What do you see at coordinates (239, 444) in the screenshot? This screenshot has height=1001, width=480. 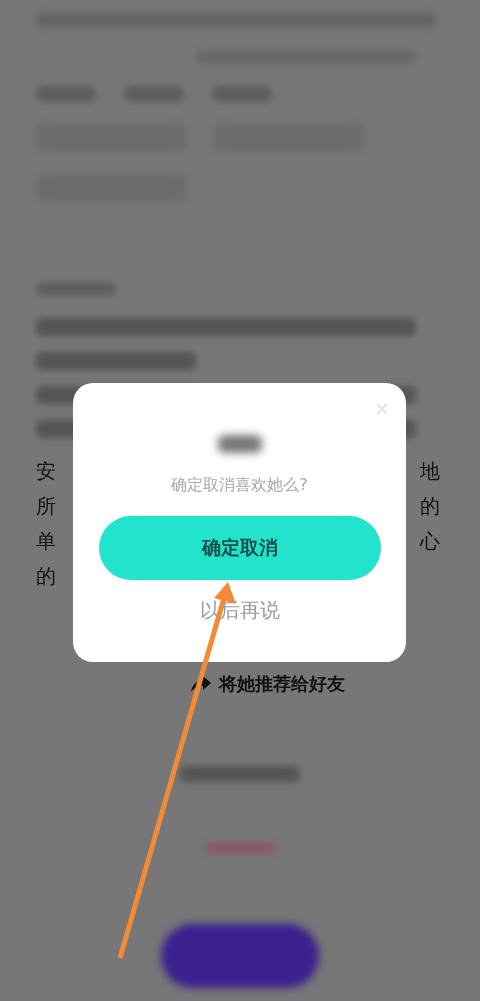 I see `blurred-dialog-title` at bounding box center [239, 444].